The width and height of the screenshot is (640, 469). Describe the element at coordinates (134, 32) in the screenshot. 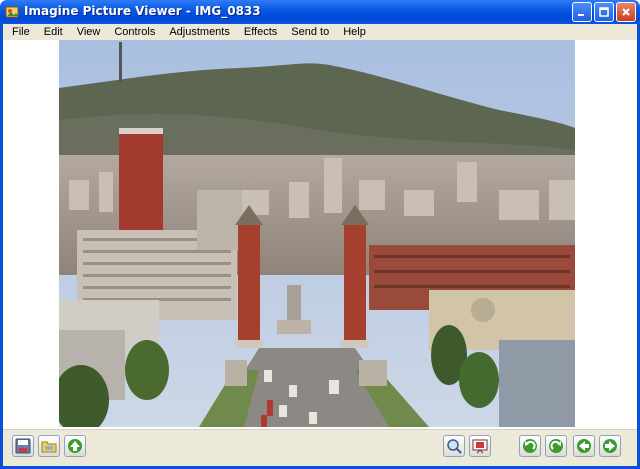

I see `menu-controls: Controls` at that location.